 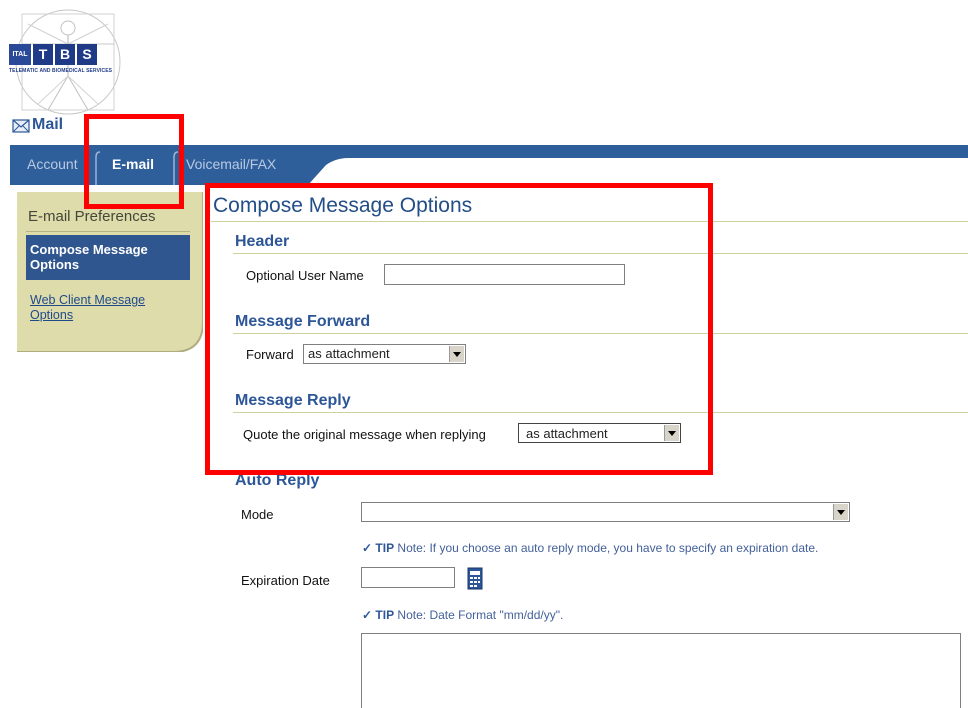 I want to click on reply-select: as attachment, so click(x=599, y=433).